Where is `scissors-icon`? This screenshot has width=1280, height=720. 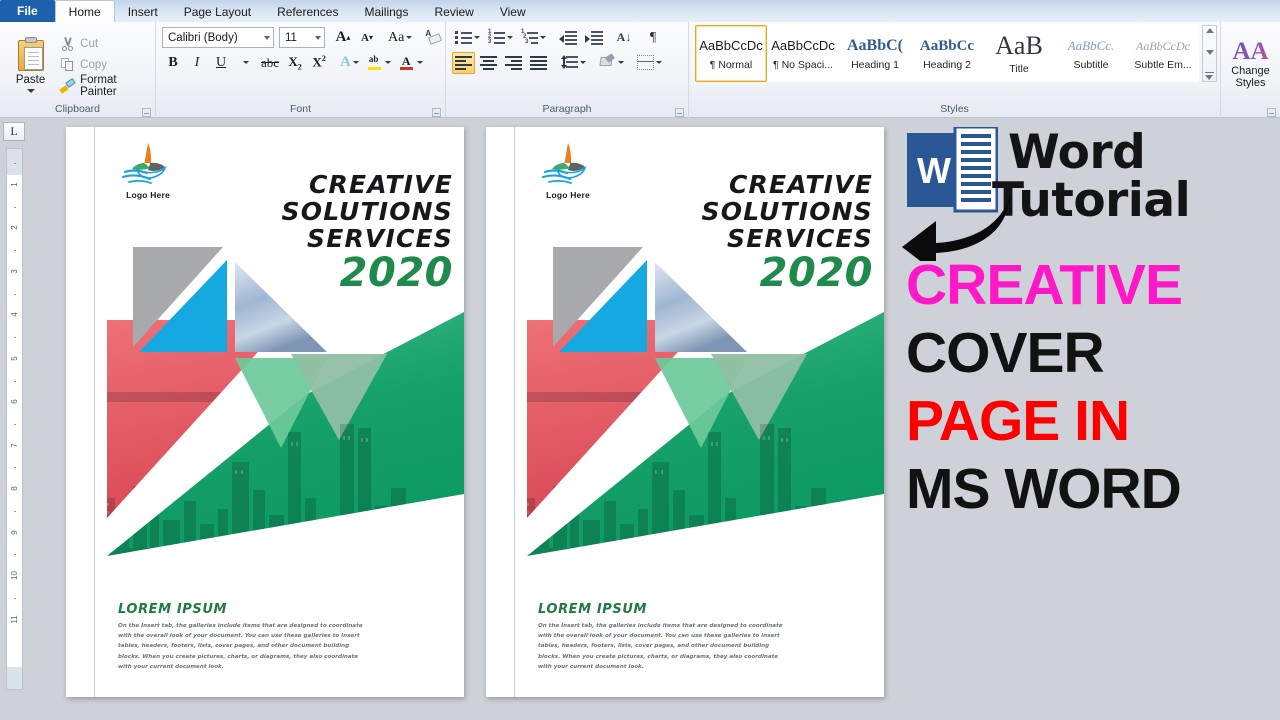
scissors-icon is located at coordinates (67, 43).